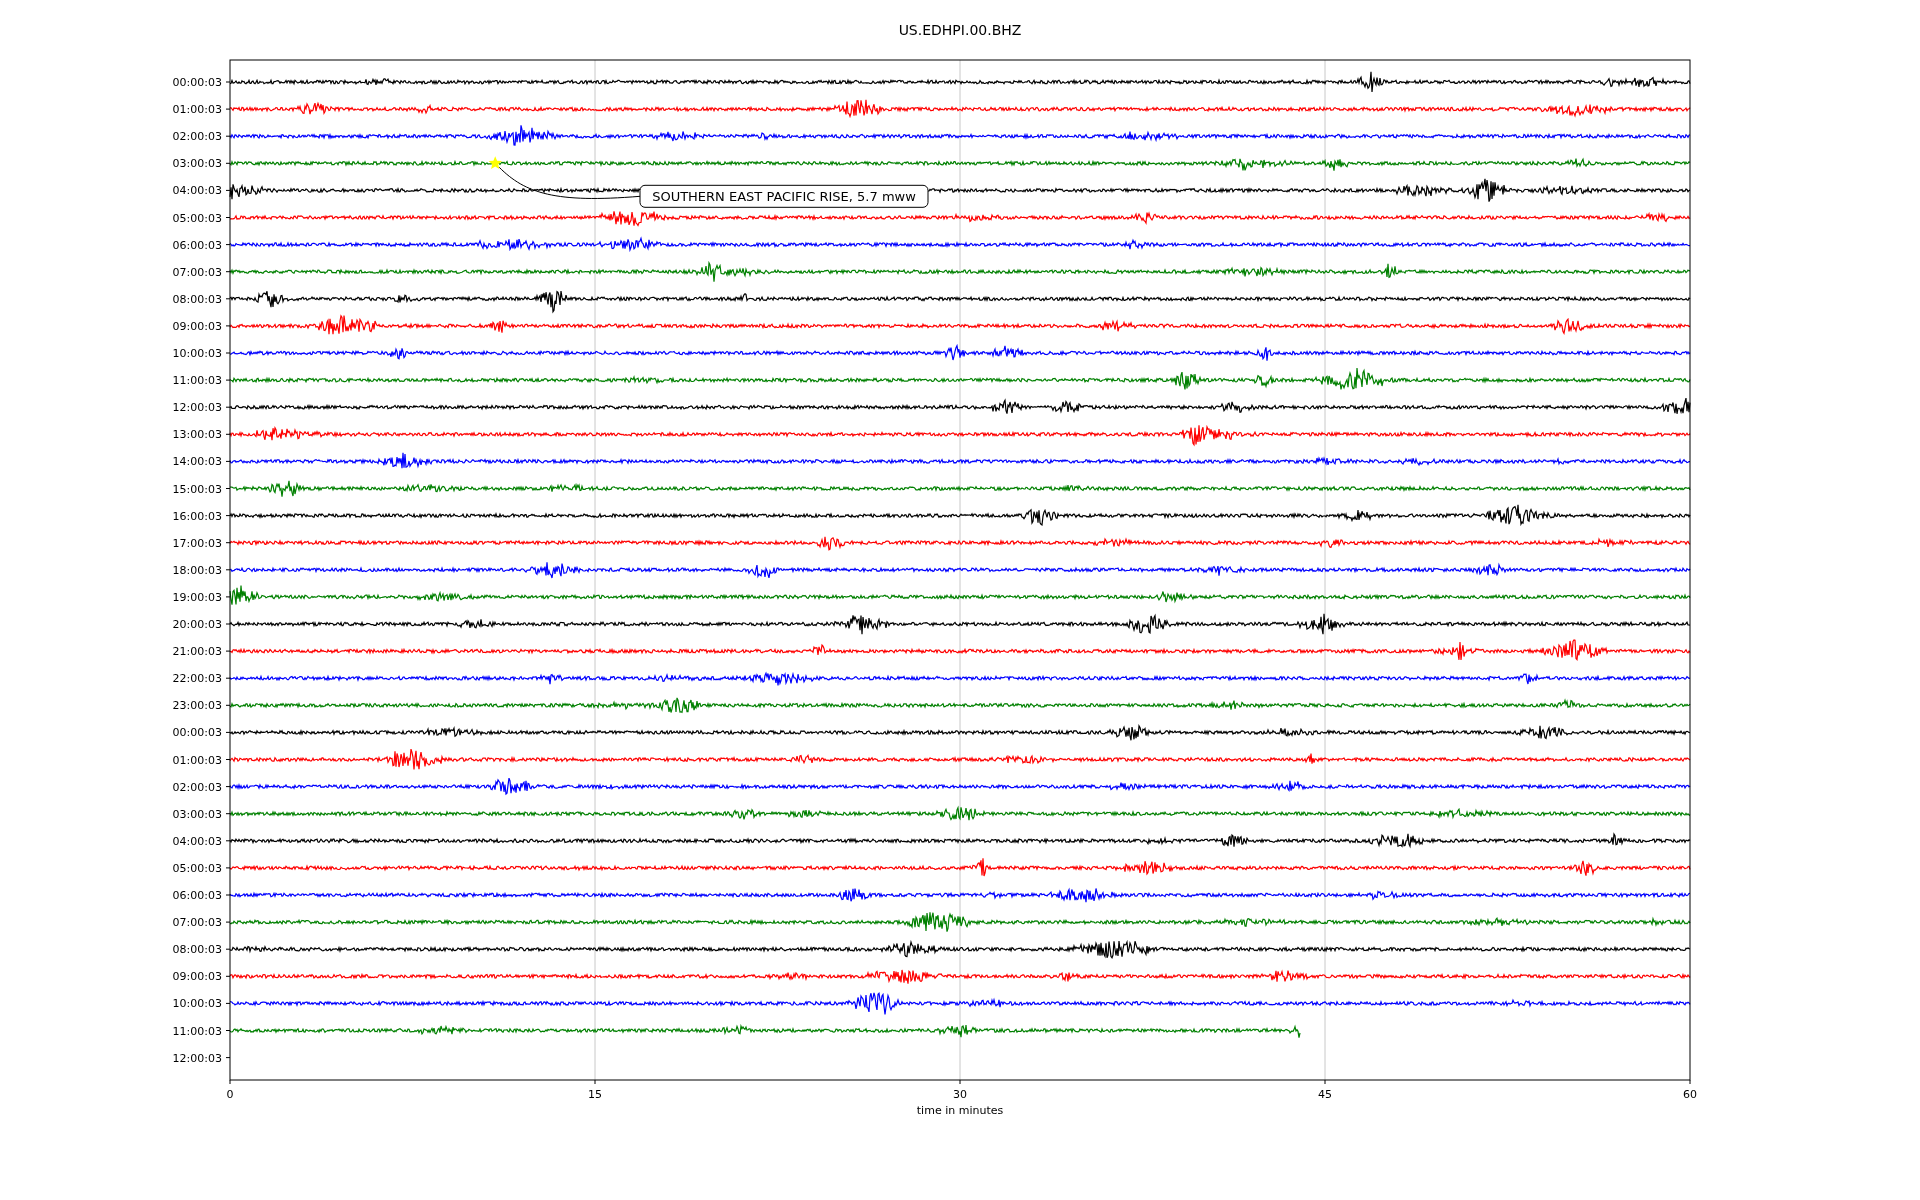 The width and height of the screenshot is (1920, 1200). What do you see at coordinates (197, 435) in the screenshot?
I see `y-tick-label: 13:00:03` at bounding box center [197, 435].